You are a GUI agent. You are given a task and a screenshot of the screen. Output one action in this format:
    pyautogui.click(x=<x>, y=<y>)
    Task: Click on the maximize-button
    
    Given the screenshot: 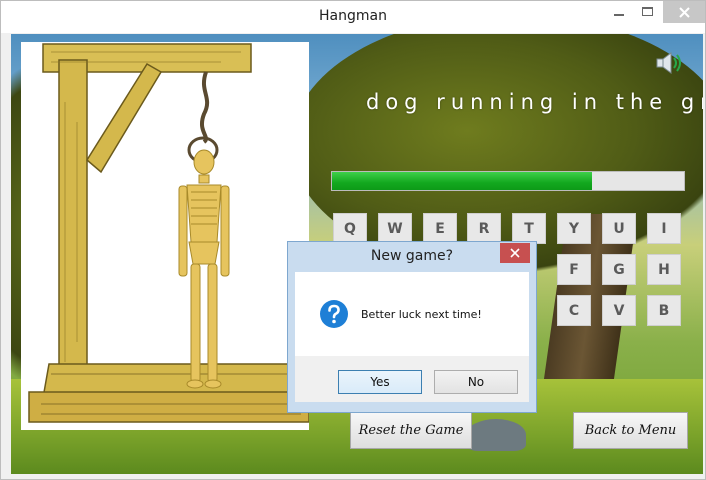 What is the action you would take?
    pyautogui.click(x=647, y=12)
    